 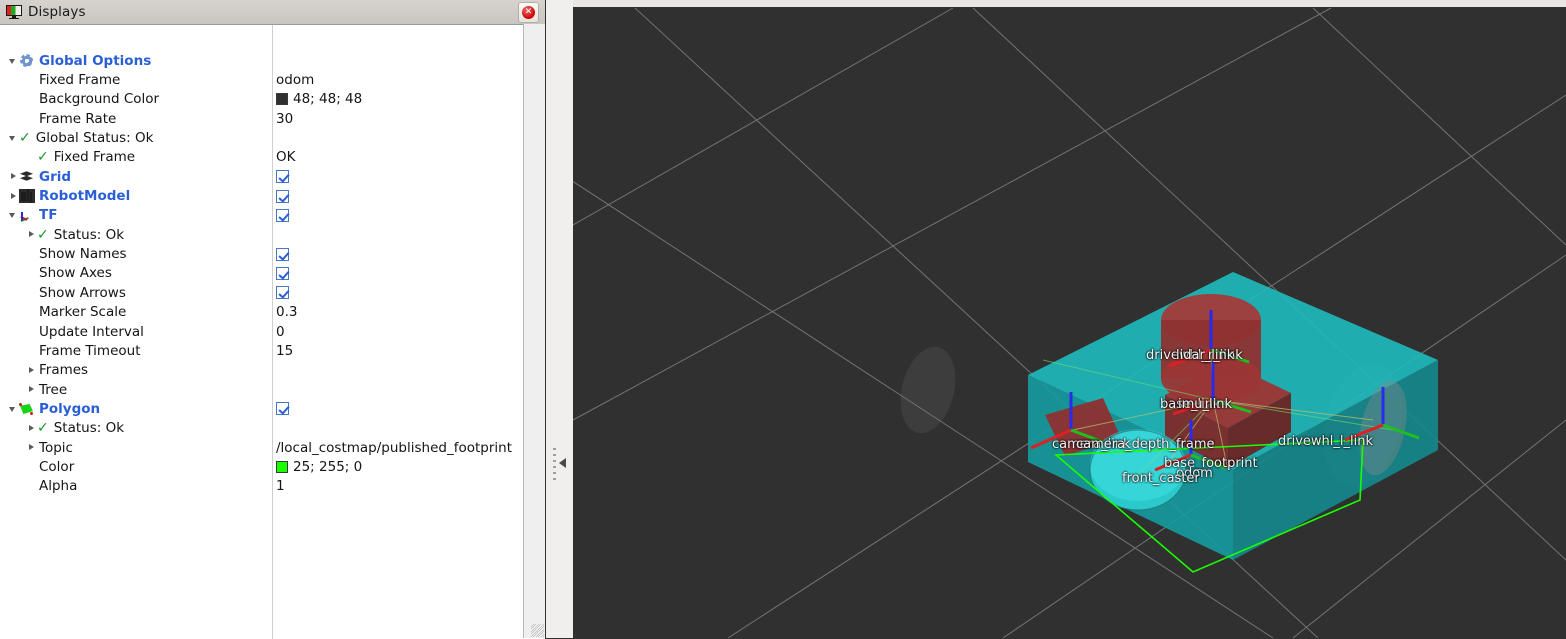 What do you see at coordinates (534, 331) in the screenshot?
I see `panel-gutter` at bounding box center [534, 331].